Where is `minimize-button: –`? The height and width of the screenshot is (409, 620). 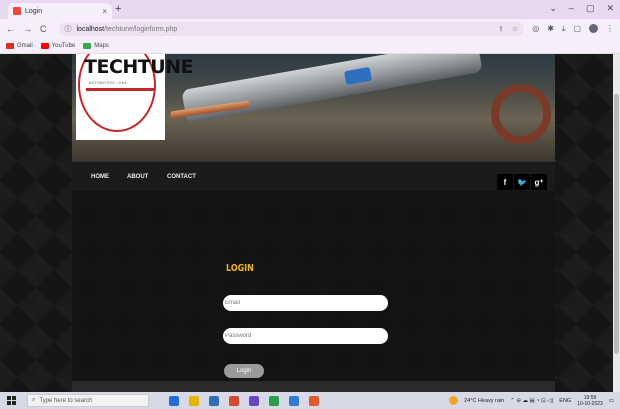 minimize-button: – is located at coordinates (571, 8).